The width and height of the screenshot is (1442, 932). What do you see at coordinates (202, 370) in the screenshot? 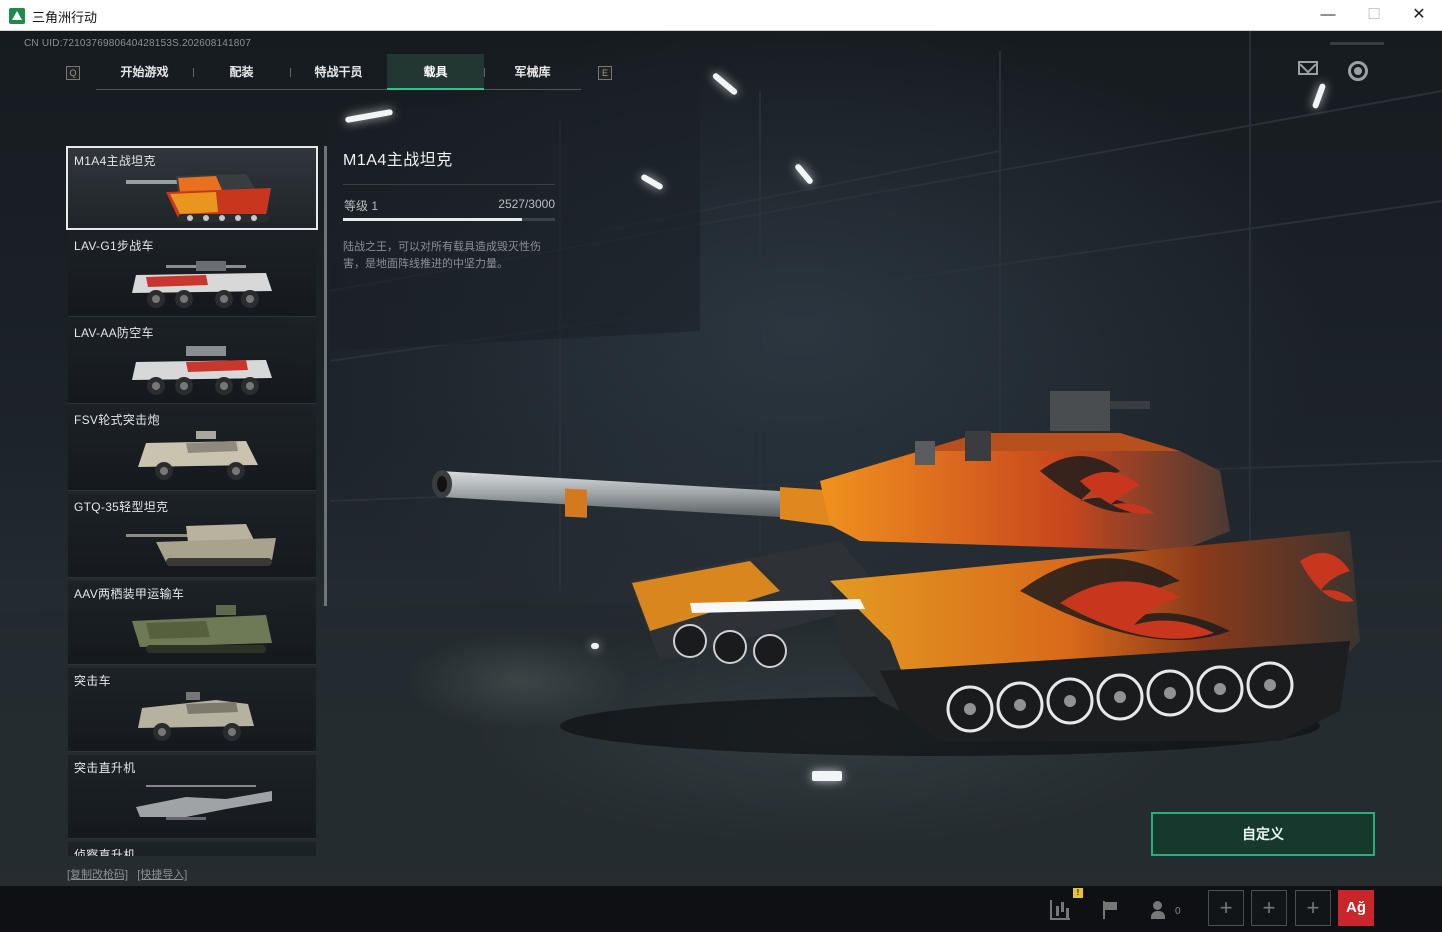
I see `vehicle-thumbnail-aa` at bounding box center [202, 370].